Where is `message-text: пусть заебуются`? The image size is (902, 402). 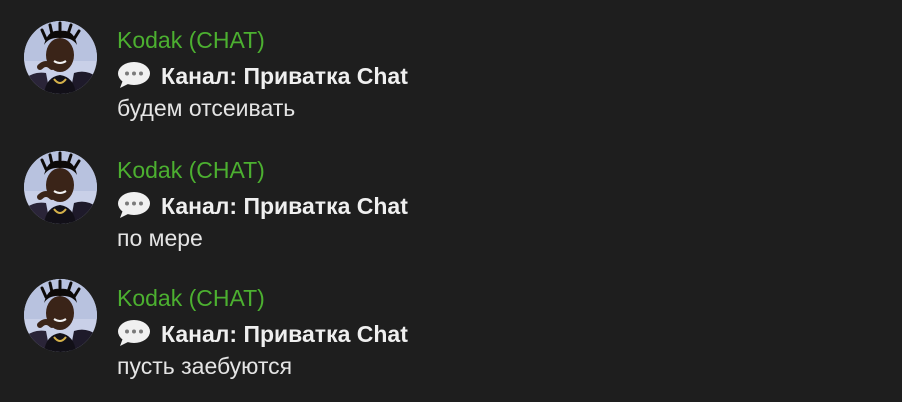
message-text: пусть заебуются is located at coordinates (205, 366).